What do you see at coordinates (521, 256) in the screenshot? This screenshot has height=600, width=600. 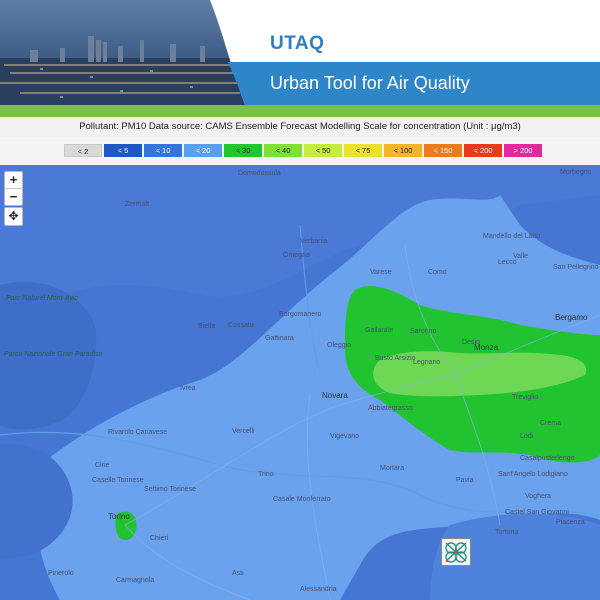 I see `map-place-label: Valle` at bounding box center [521, 256].